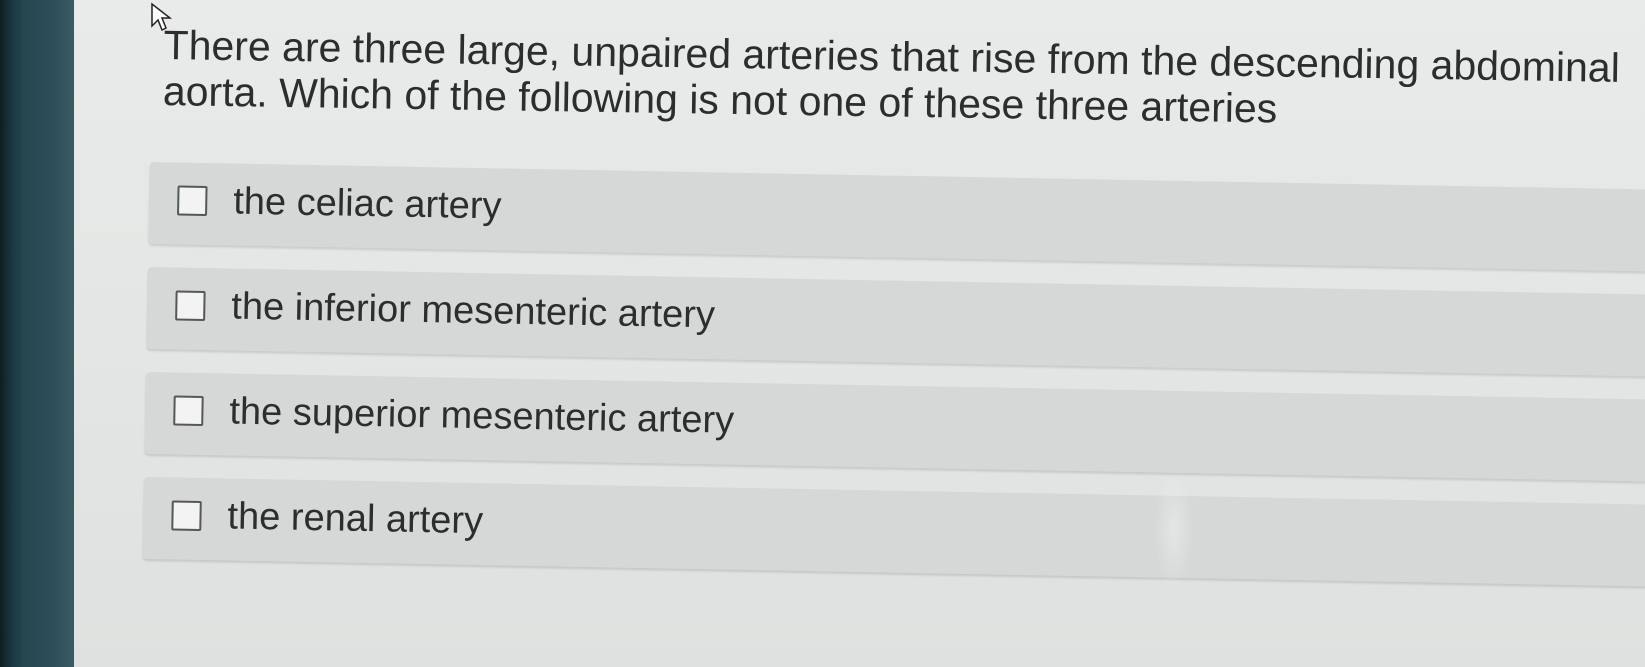 This screenshot has width=1645, height=667. What do you see at coordinates (473, 311) in the screenshot?
I see `option-label: the inferior mesenteric artery` at bounding box center [473, 311].